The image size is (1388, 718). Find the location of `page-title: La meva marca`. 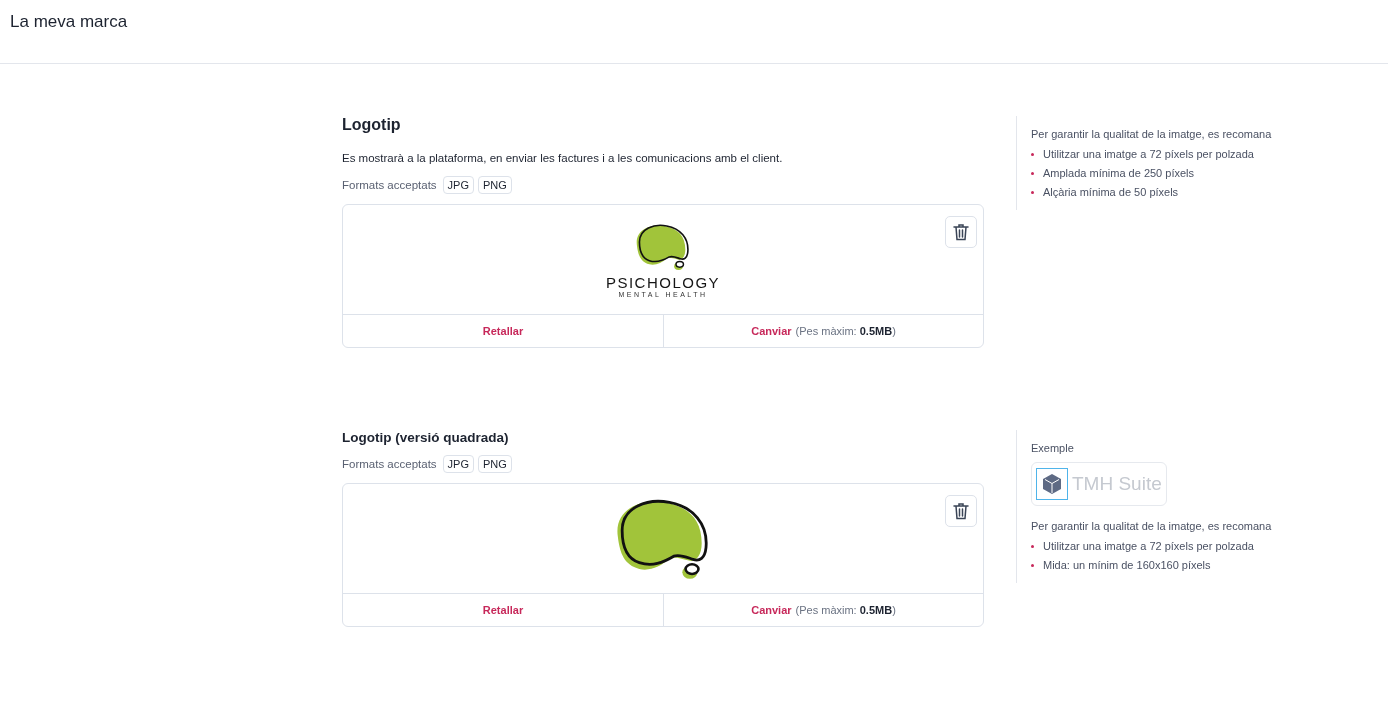

page-title: La meva marca is located at coordinates (69, 22).